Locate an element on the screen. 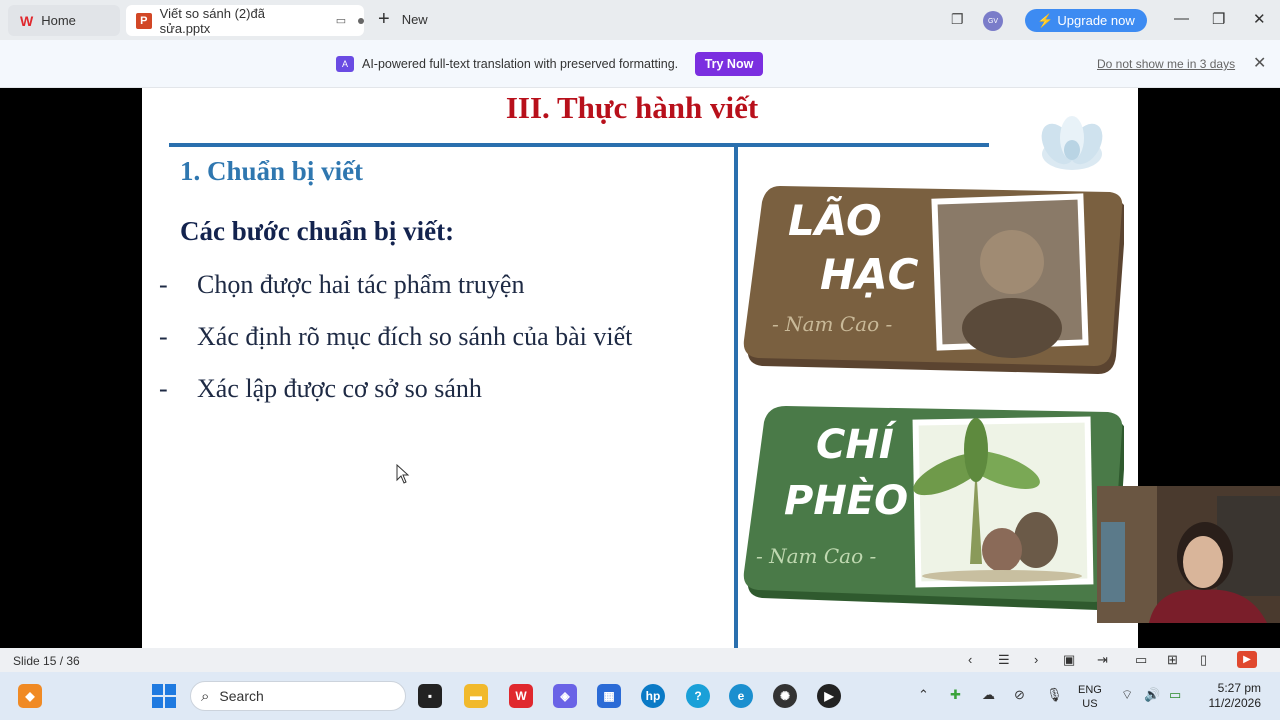 This screenshot has height=720, width=1280. card-title-line2: PHÈO is located at coordinates (846, 501).